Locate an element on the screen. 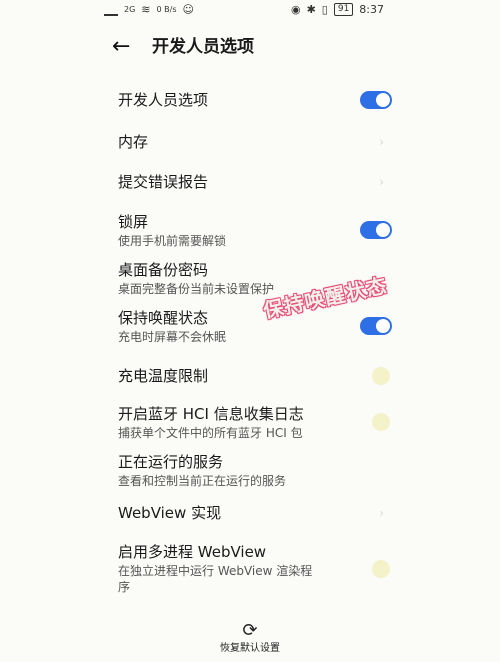 The width and height of the screenshot is (500, 662). setting-label: 保持唤醒状态 is located at coordinates (163, 318).